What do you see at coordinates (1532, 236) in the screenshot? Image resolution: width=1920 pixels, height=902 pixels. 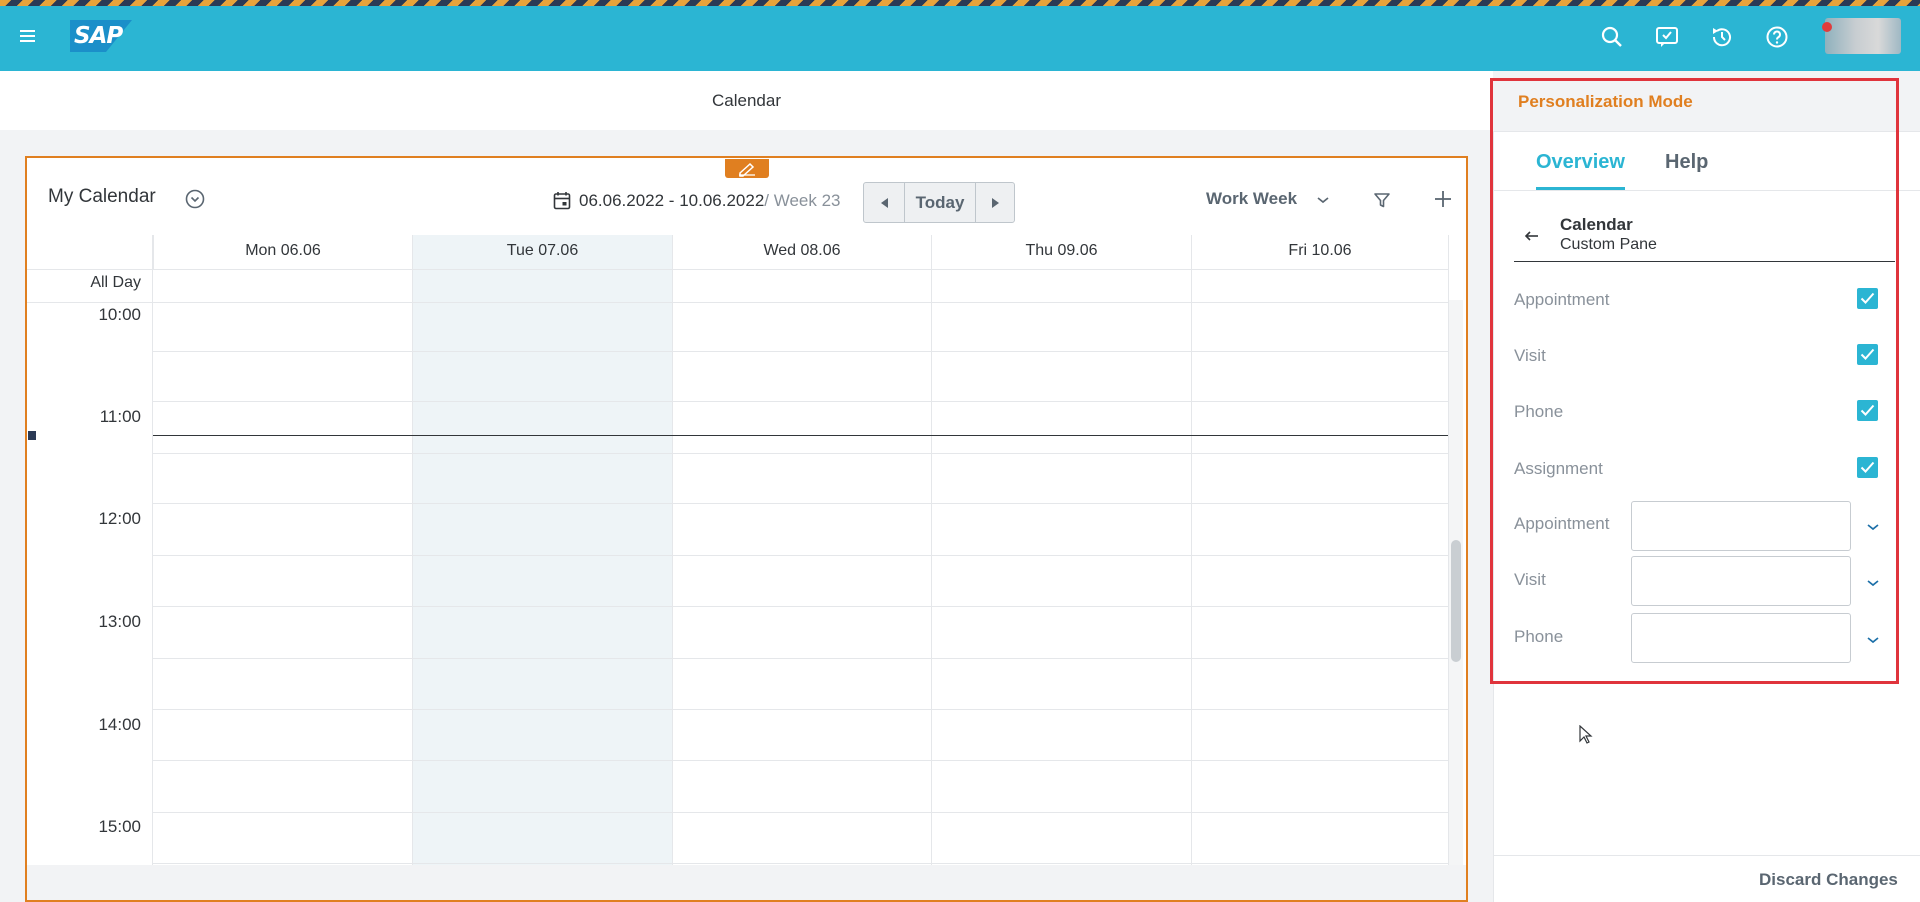 I see `back-arrow-icon` at bounding box center [1532, 236].